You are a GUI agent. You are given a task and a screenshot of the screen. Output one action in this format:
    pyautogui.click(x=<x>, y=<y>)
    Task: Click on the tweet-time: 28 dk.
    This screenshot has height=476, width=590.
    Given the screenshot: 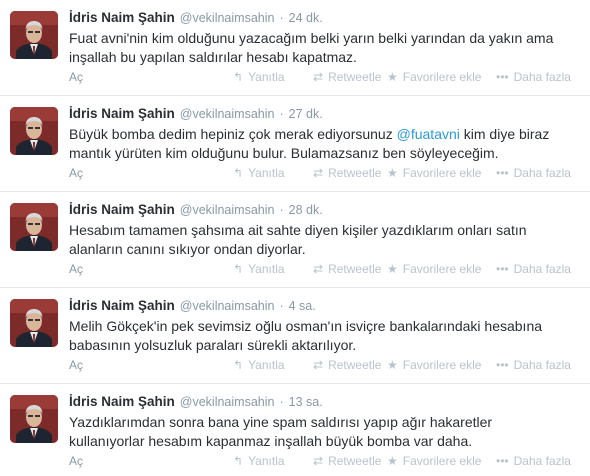 What is the action you would take?
    pyautogui.click(x=306, y=210)
    